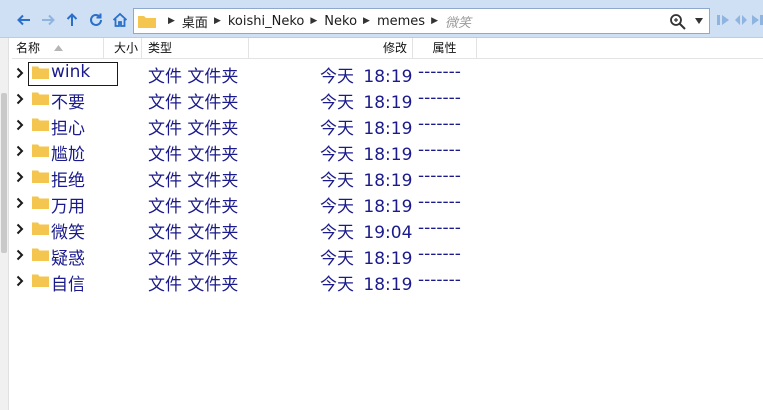 This screenshot has height=410, width=763. What do you see at coordinates (68, 155) in the screenshot?
I see `file-name: 尴尬` at bounding box center [68, 155].